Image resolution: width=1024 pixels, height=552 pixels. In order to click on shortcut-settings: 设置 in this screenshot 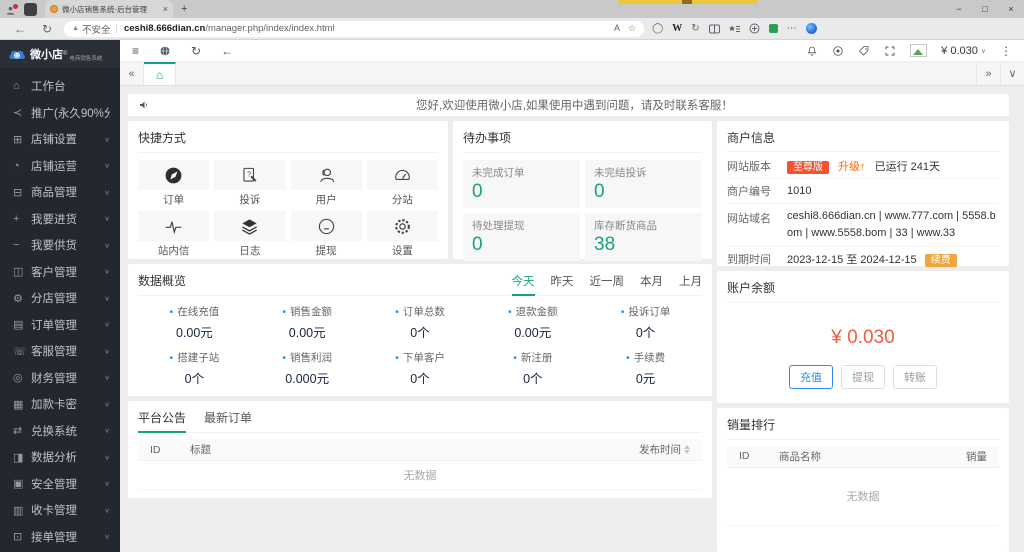, I will do `click(402, 234)`.